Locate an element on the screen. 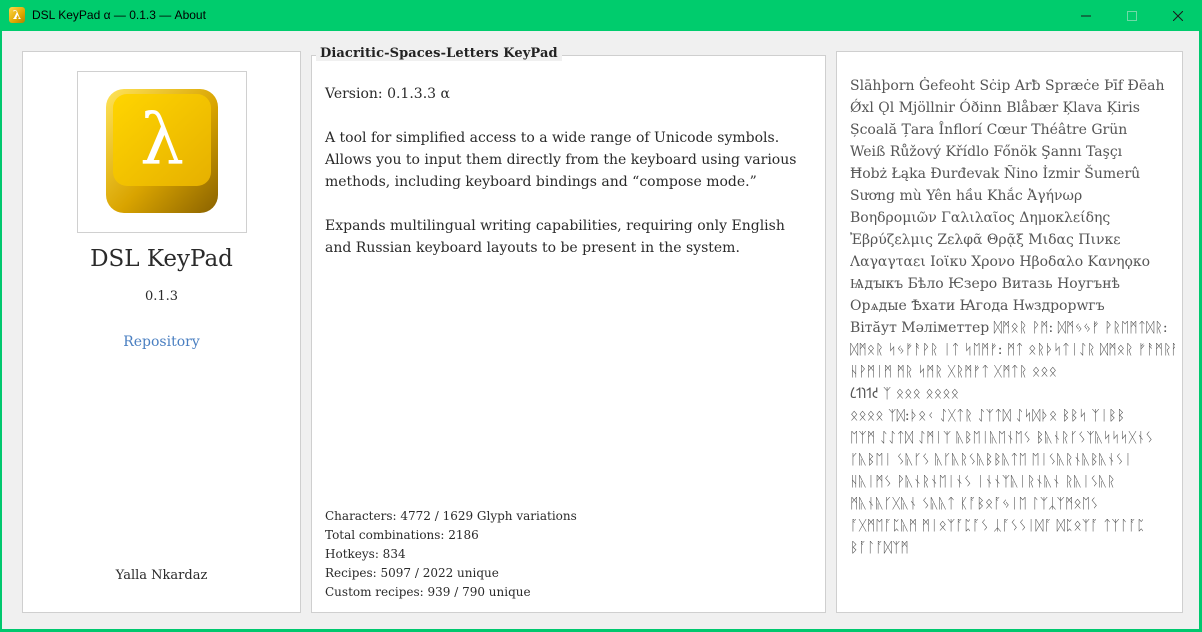 The width and height of the screenshot is (1202, 632). sample-line: Λαγαγταει Ιοϊκυ Χρονο Ηβοδαλο Κανηϙκο is located at coordinates (1000, 262).